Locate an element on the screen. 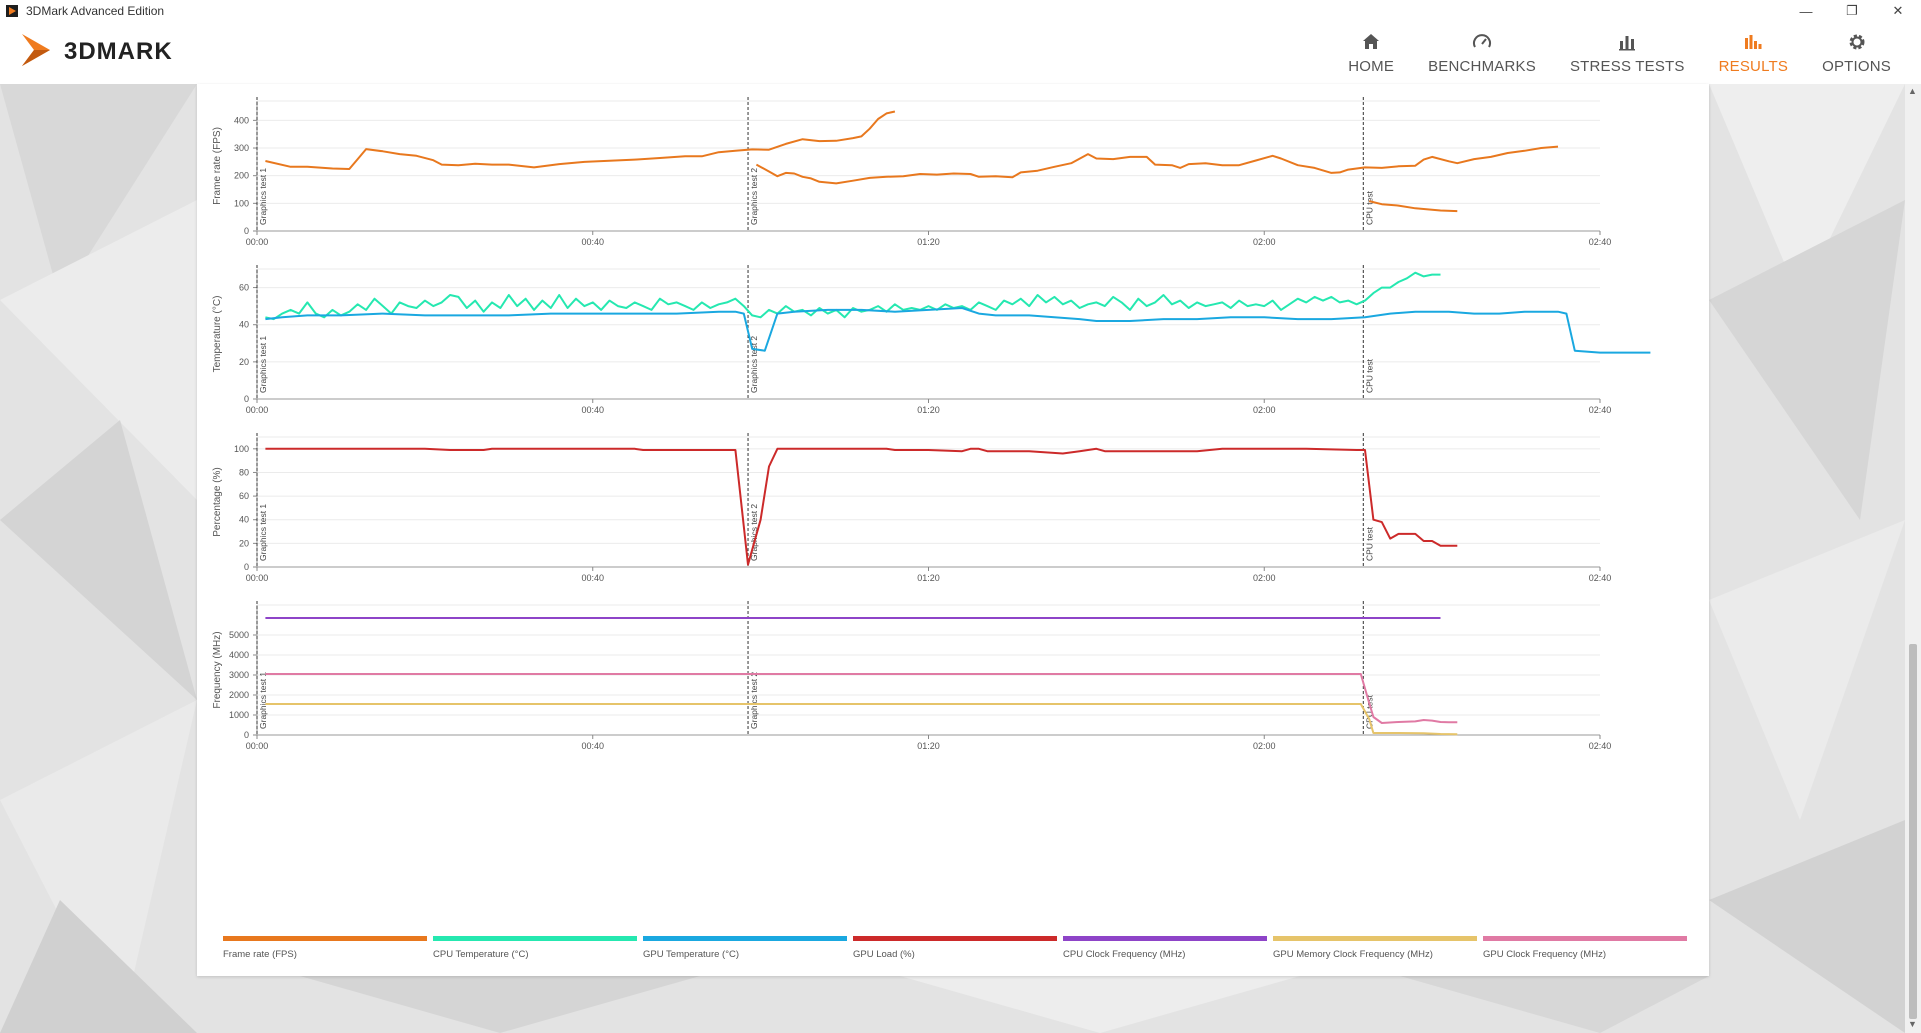 Image resolution: width=1921 pixels, height=1033 pixels. bars-icon is located at coordinates (1627, 42).